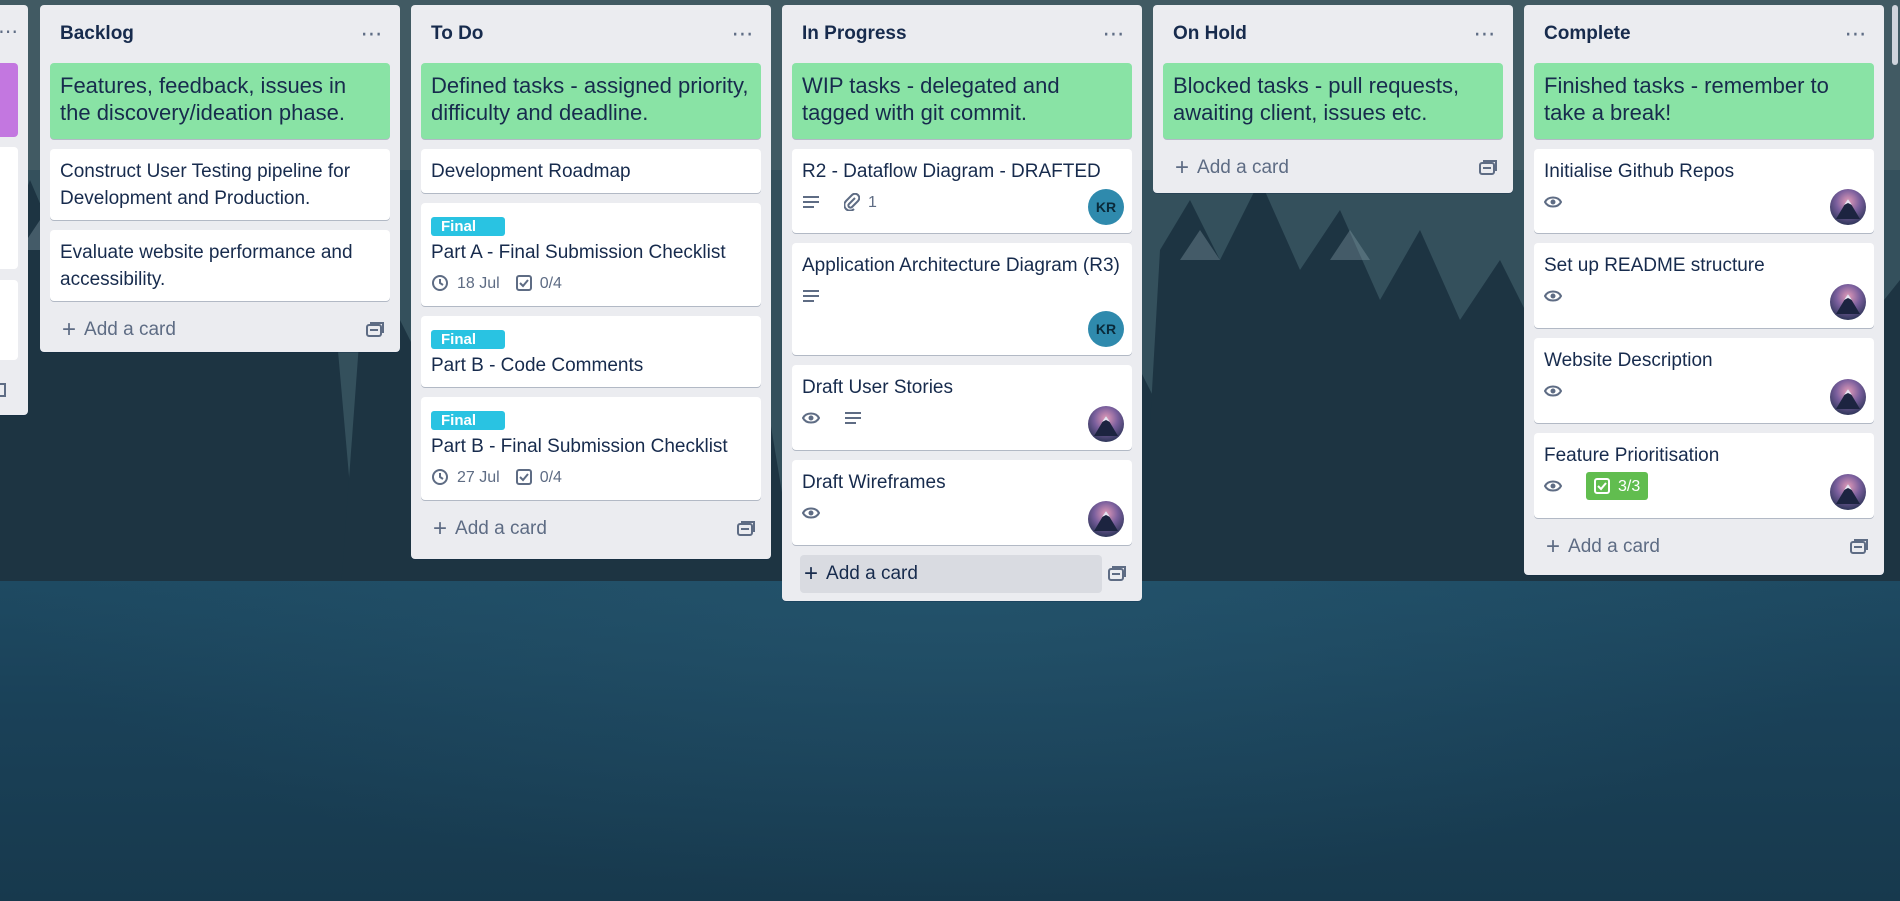 The width and height of the screenshot is (1900, 901). Describe the element at coordinates (591, 351) in the screenshot. I see `card: Final Part B - Code Comments` at that location.